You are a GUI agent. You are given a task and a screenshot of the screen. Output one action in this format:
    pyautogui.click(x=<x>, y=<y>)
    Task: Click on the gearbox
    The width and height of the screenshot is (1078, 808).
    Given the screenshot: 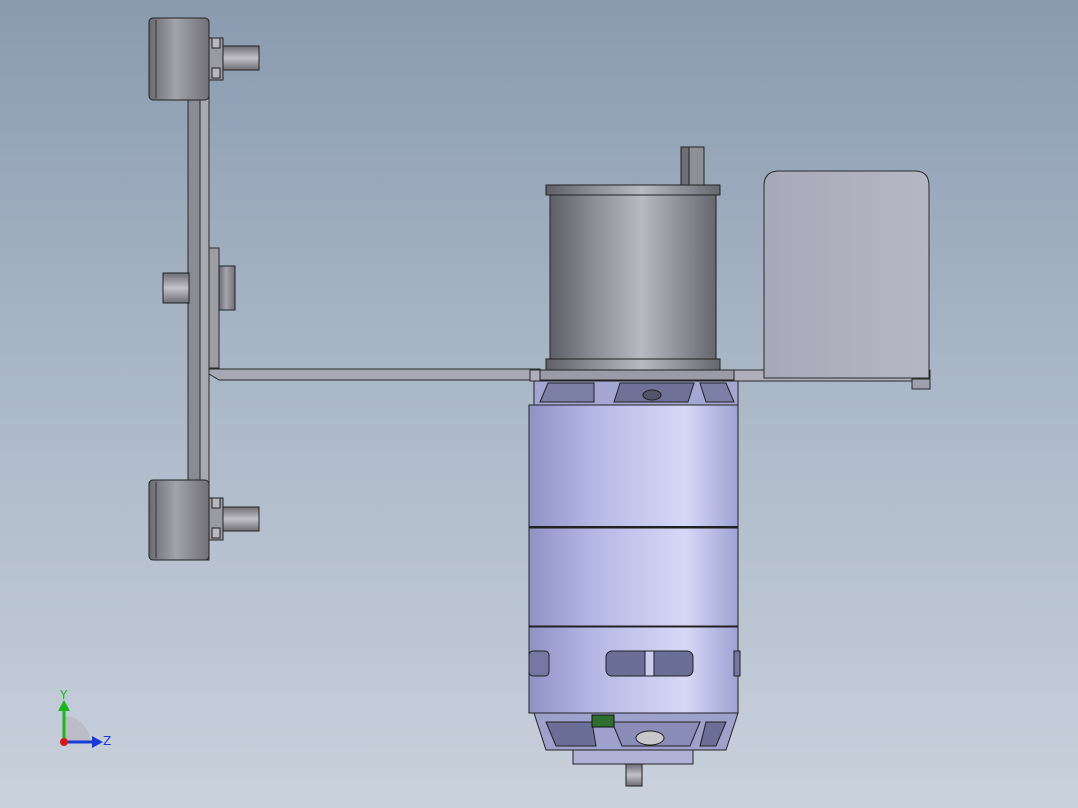 What is the action you would take?
    pyautogui.click(x=637, y=282)
    